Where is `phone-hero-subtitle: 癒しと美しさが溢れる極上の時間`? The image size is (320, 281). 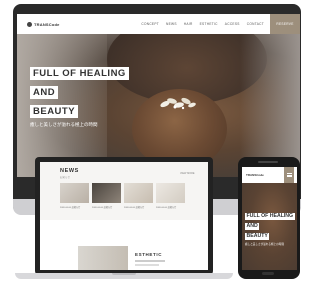 phone-hero-subtitle: 癒しと美しさが溢れる極上の時間 is located at coordinates (264, 244).